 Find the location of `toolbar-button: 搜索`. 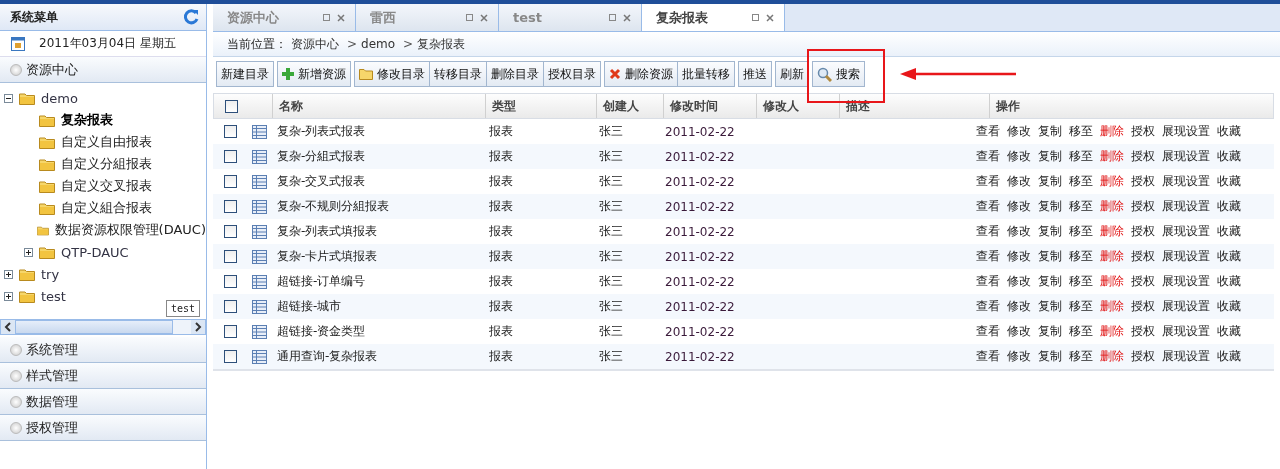

toolbar-button: 搜索 is located at coordinates (838, 74).